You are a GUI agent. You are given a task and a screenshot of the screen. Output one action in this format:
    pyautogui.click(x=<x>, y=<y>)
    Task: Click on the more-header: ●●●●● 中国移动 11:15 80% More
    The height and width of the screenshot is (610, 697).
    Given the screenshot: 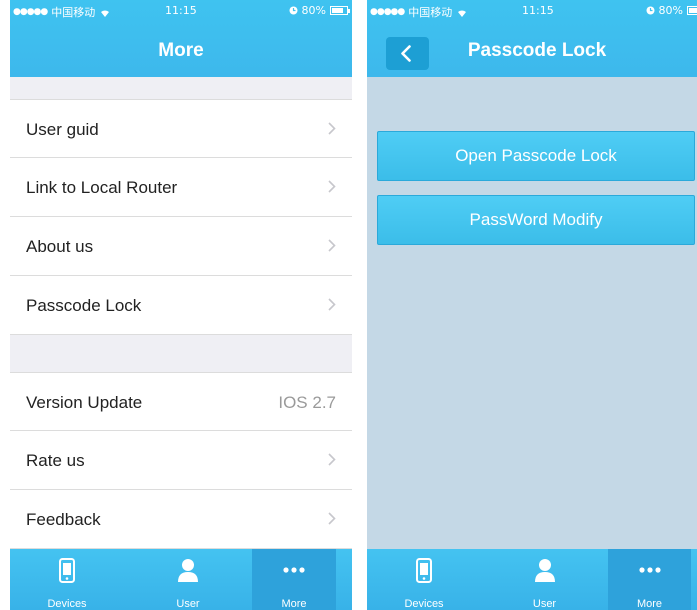 What is the action you would take?
    pyautogui.click(x=181, y=38)
    